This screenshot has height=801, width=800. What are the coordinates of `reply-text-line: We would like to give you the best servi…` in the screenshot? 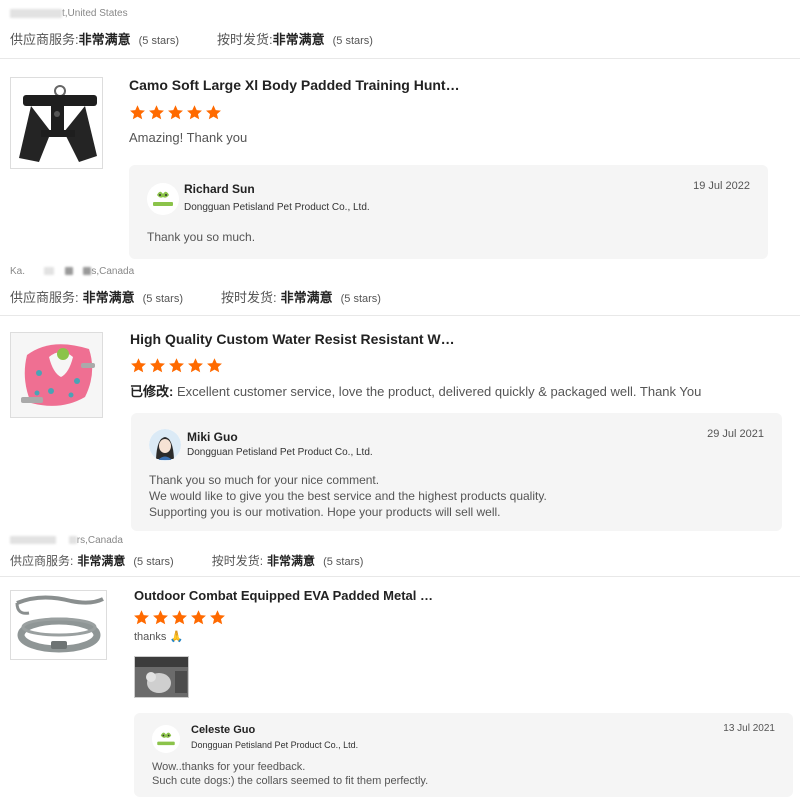 It's located at (348, 496).